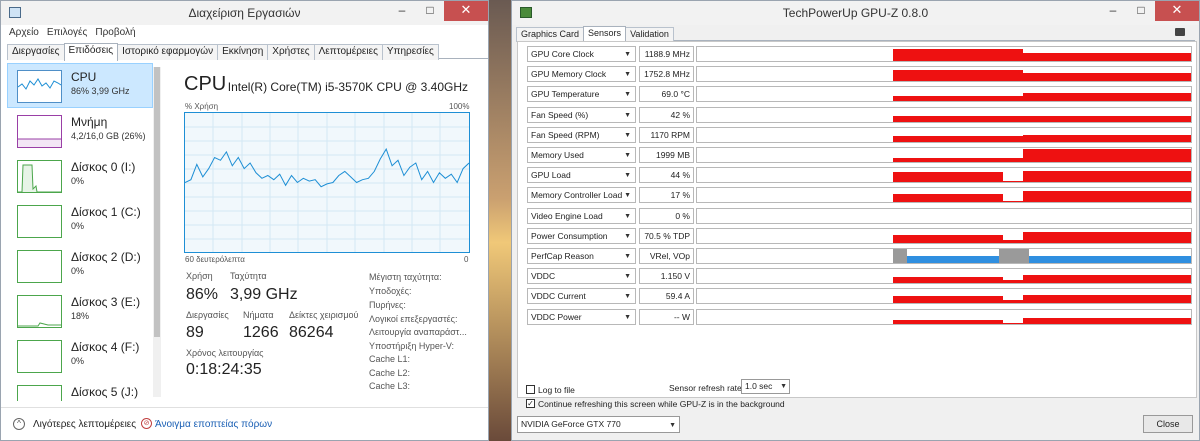 Image resolution: width=1200 pixels, height=441 pixels. I want to click on sensor-name: PerfCap Reason, so click(562, 256).